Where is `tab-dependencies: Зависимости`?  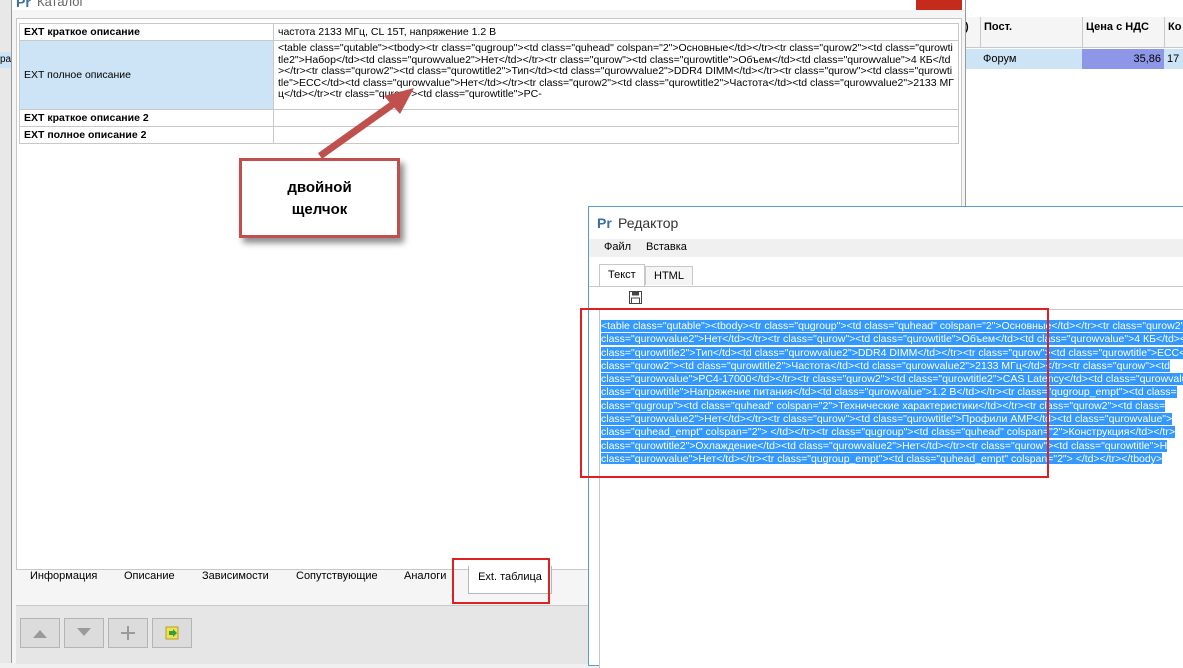 tab-dependencies: Зависимости is located at coordinates (235, 576).